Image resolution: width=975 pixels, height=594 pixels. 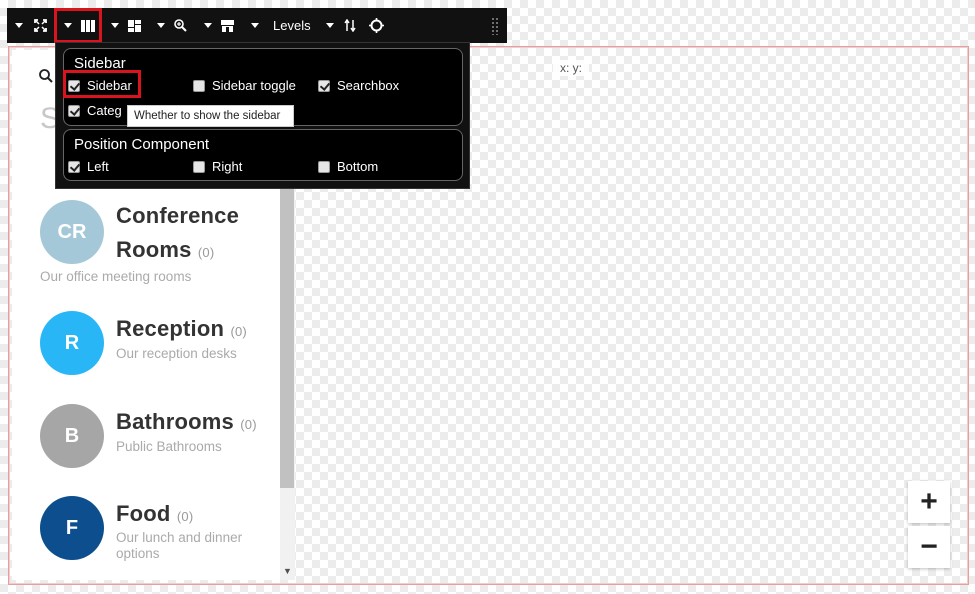 I want to click on toolbar-zoom-button, so click(x=180, y=25).